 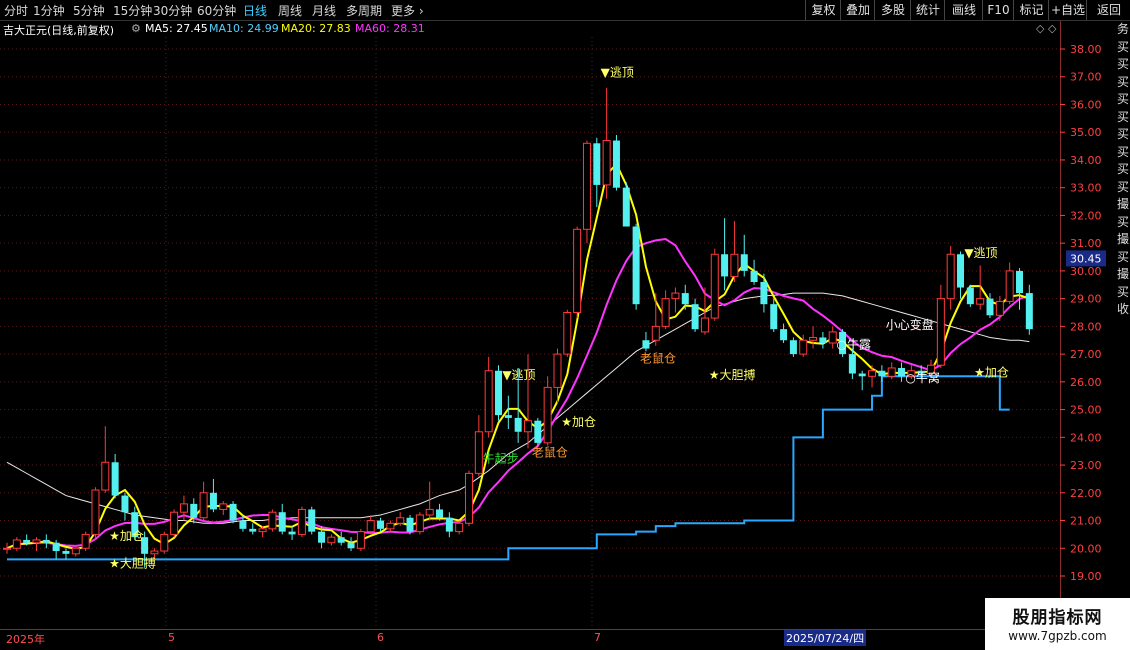 I want to click on tab-minute: 分时, so click(x=16, y=10).